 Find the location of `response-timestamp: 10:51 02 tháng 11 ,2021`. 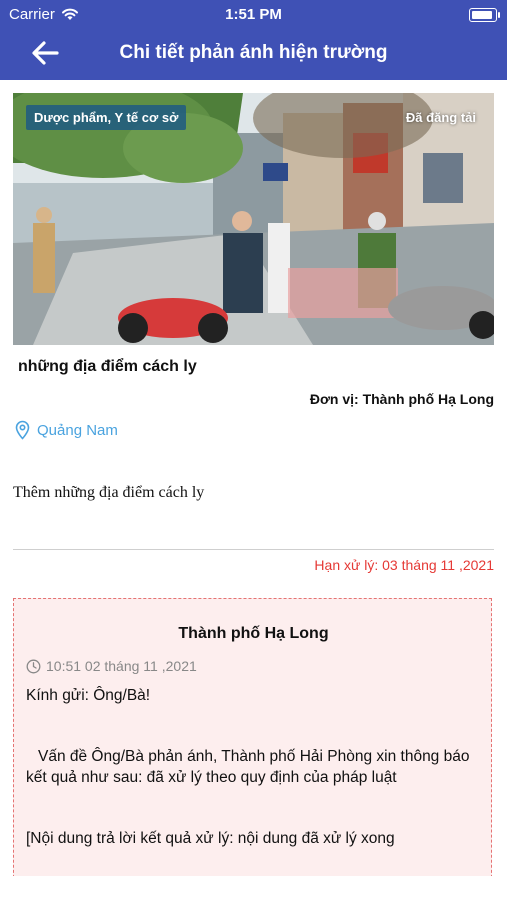

response-timestamp: 10:51 02 tháng 11 ,2021 is located at coordinates (111, 666).